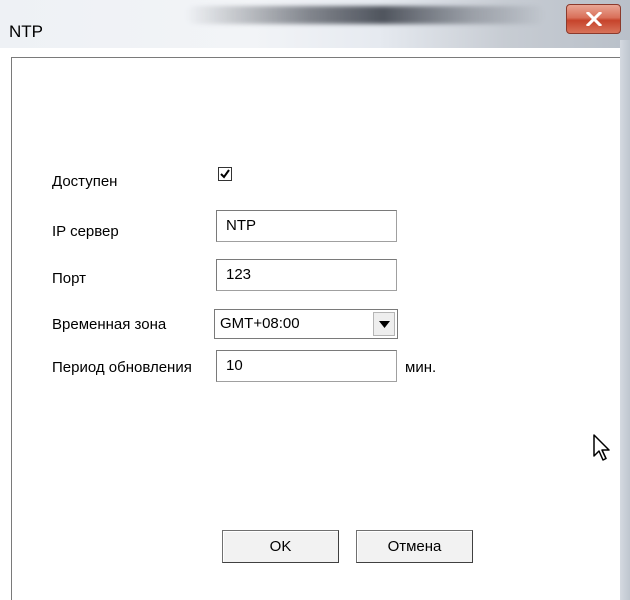 This screenshot has height=600, width=630. I want to click on cancel-button: Отмена, so click(414, 546).